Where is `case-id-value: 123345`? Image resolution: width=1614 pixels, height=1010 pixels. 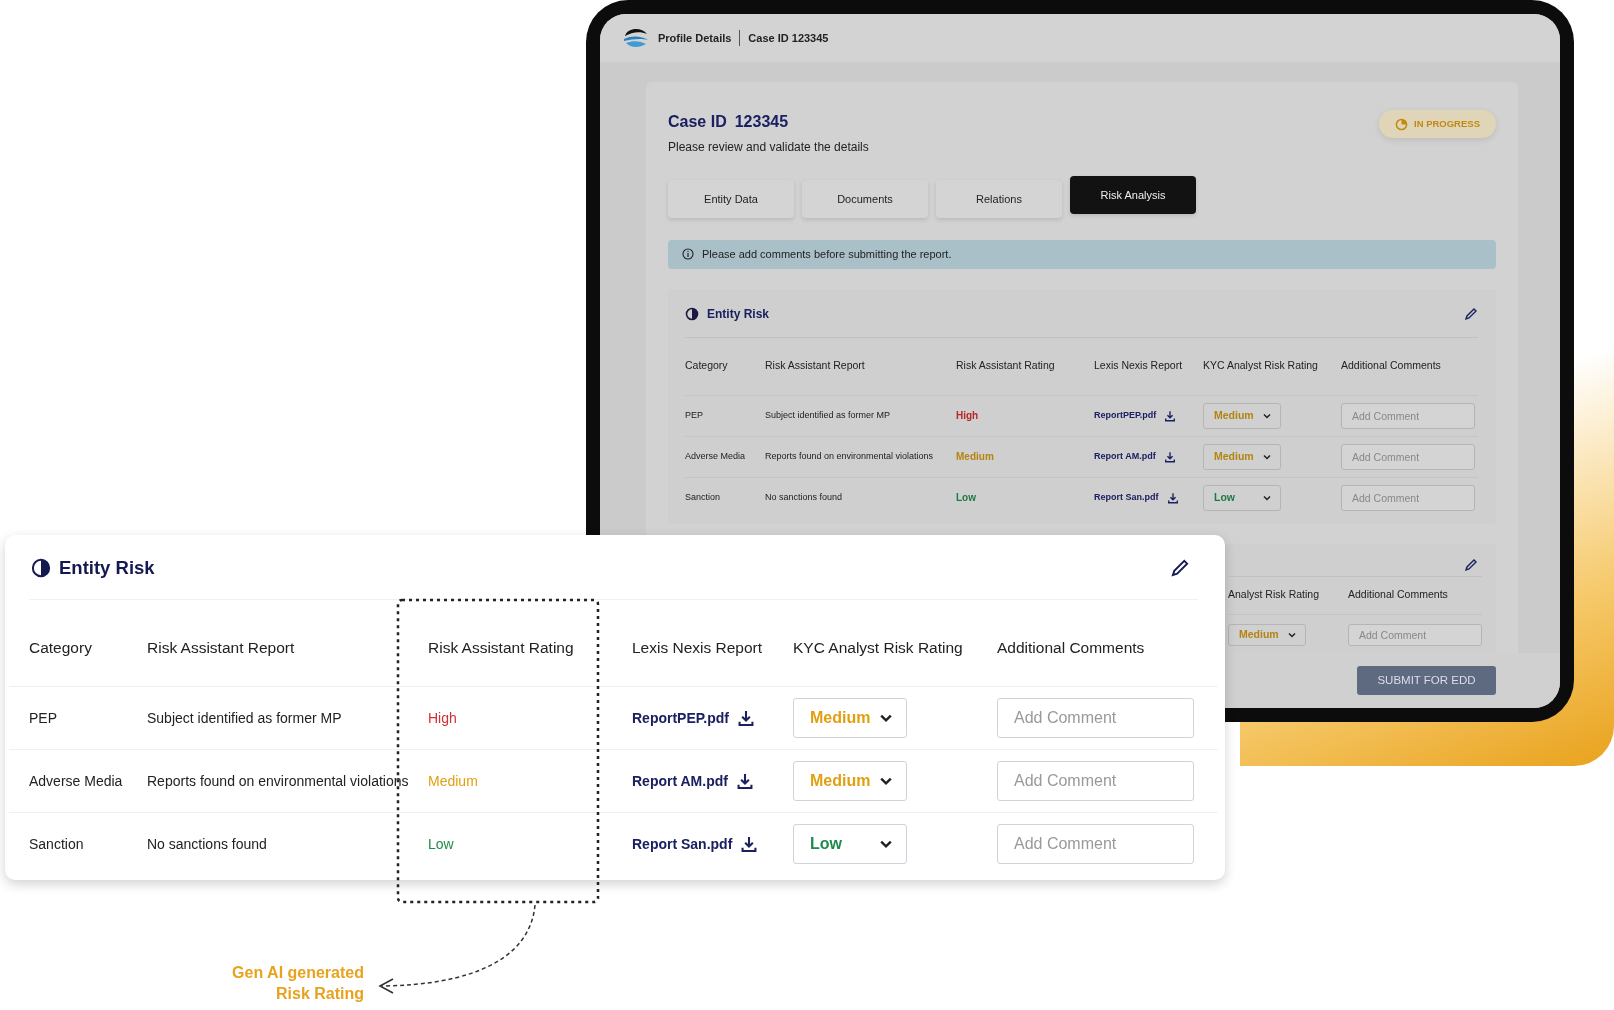
case-id-value: 123345 is located at coordinates (761, 122).